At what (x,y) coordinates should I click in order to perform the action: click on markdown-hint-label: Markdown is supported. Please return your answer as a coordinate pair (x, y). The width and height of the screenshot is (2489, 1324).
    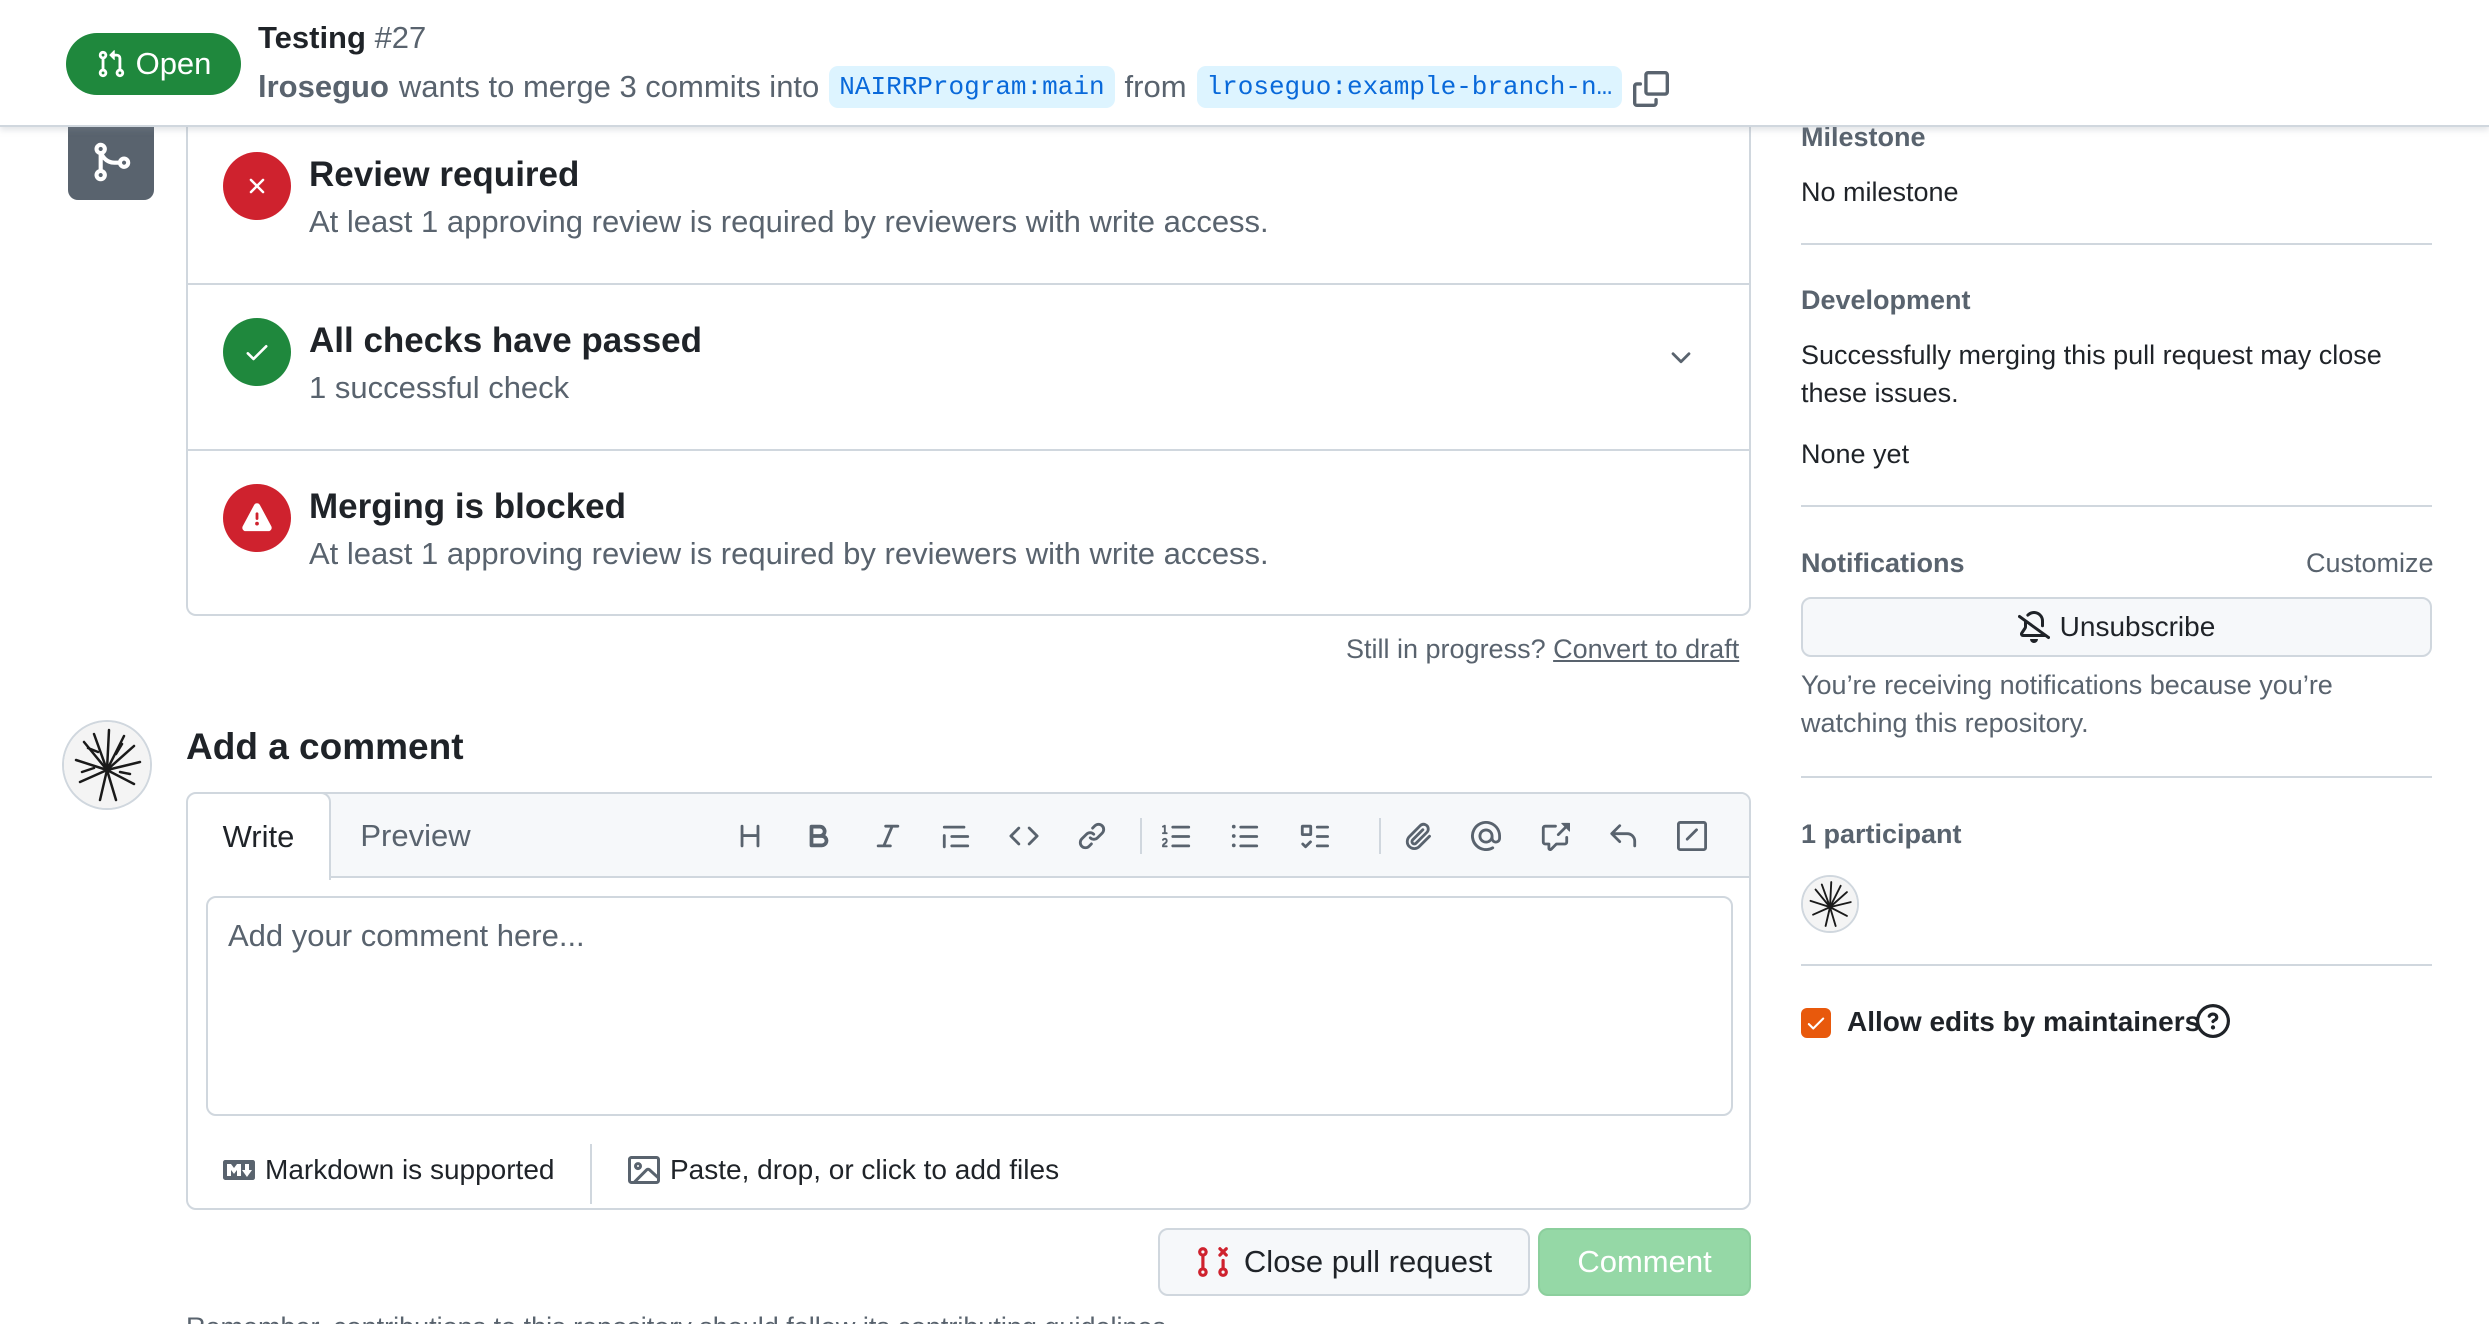
    Looking at the image, I should click on (410, 1169).